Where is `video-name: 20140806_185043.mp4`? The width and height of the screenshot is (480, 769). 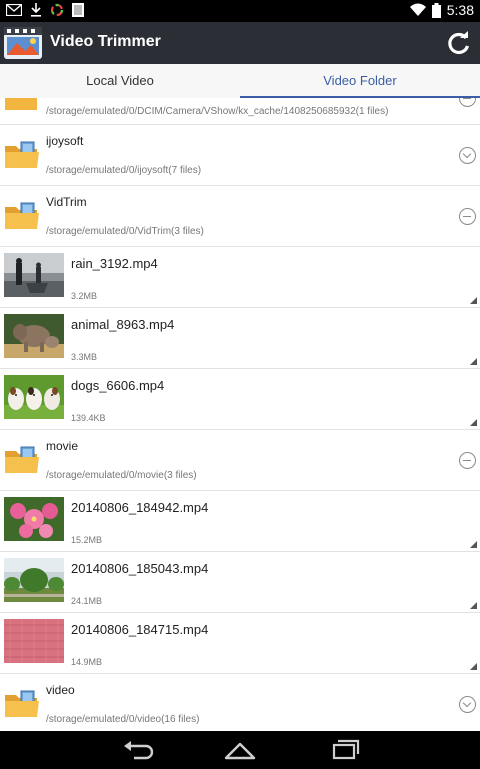 video-name: 20140806_185043.mp4 is located at coordinates (140, 568).